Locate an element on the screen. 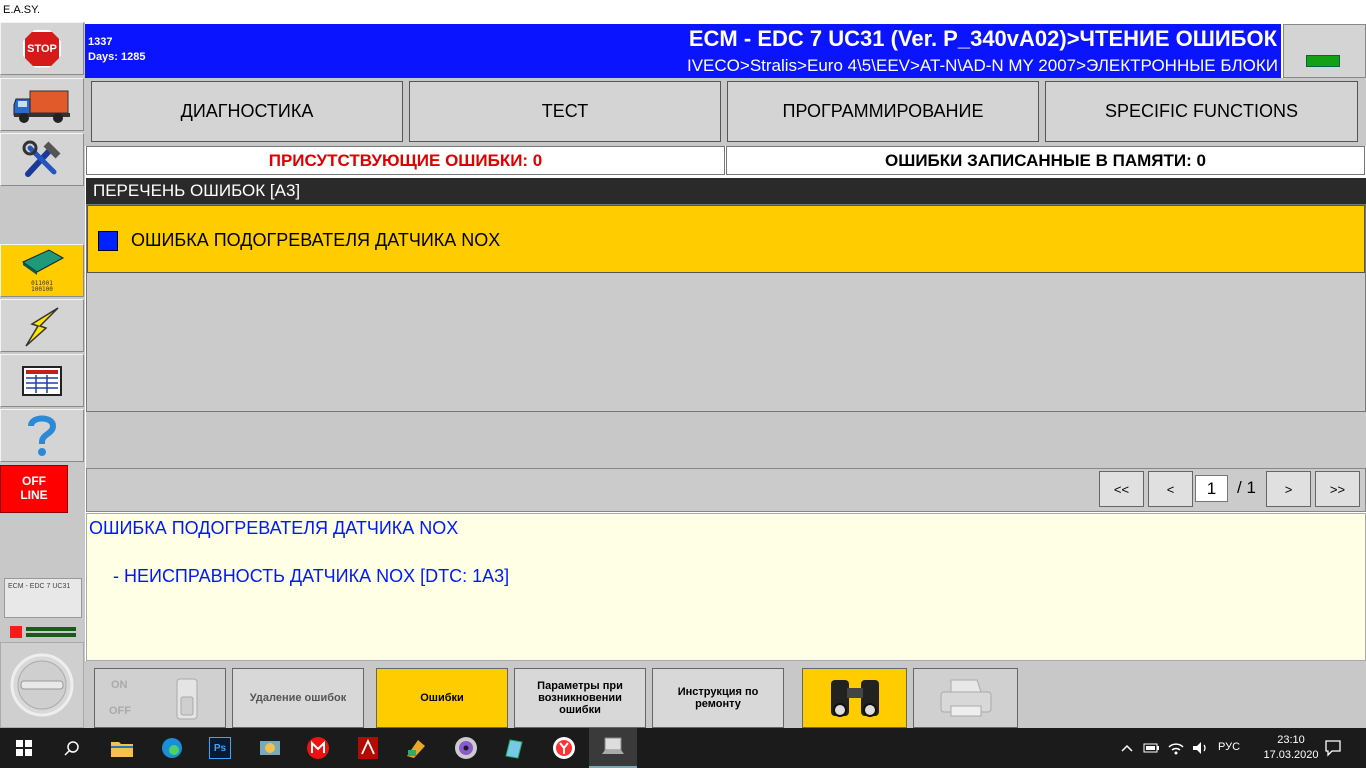  question-mark-icon is located at coordinates (42, 435).